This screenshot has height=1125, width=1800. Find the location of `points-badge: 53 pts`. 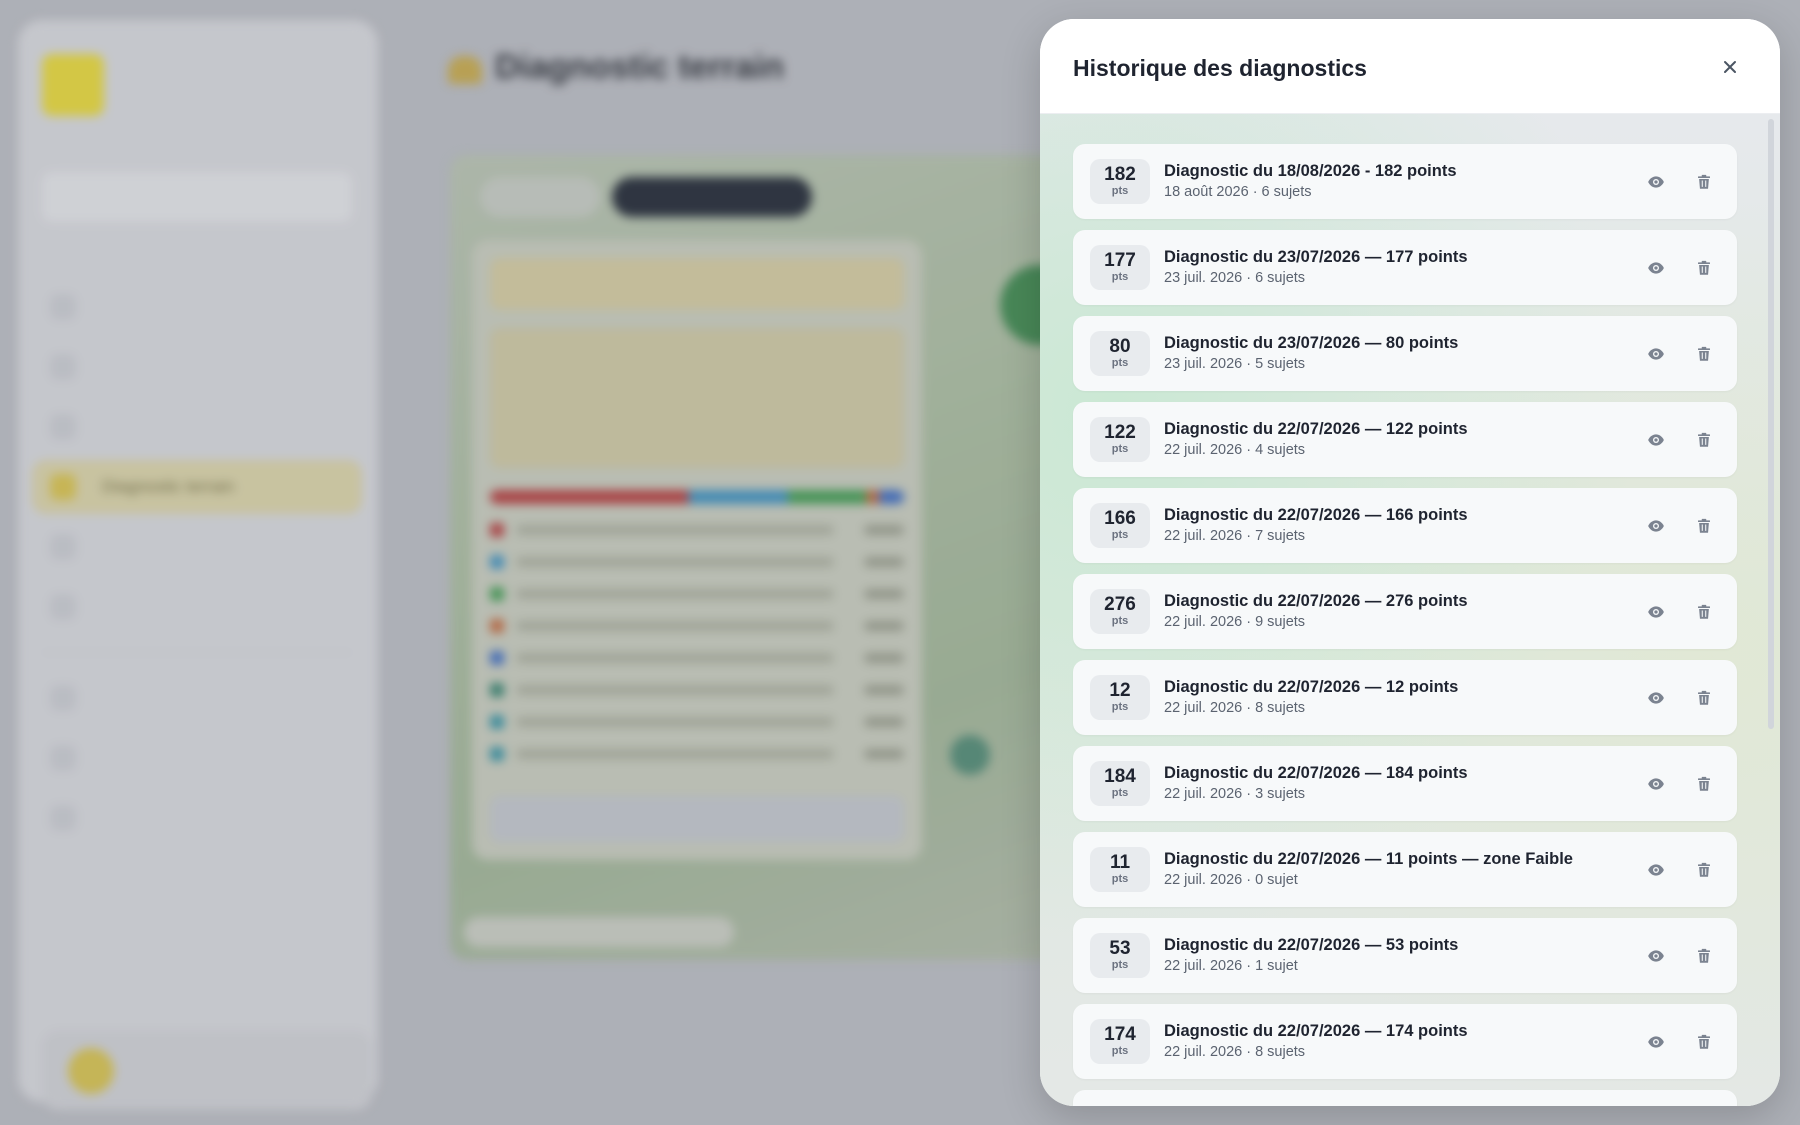

points-badge: 53 pts is located at coordinates (1120, 955).